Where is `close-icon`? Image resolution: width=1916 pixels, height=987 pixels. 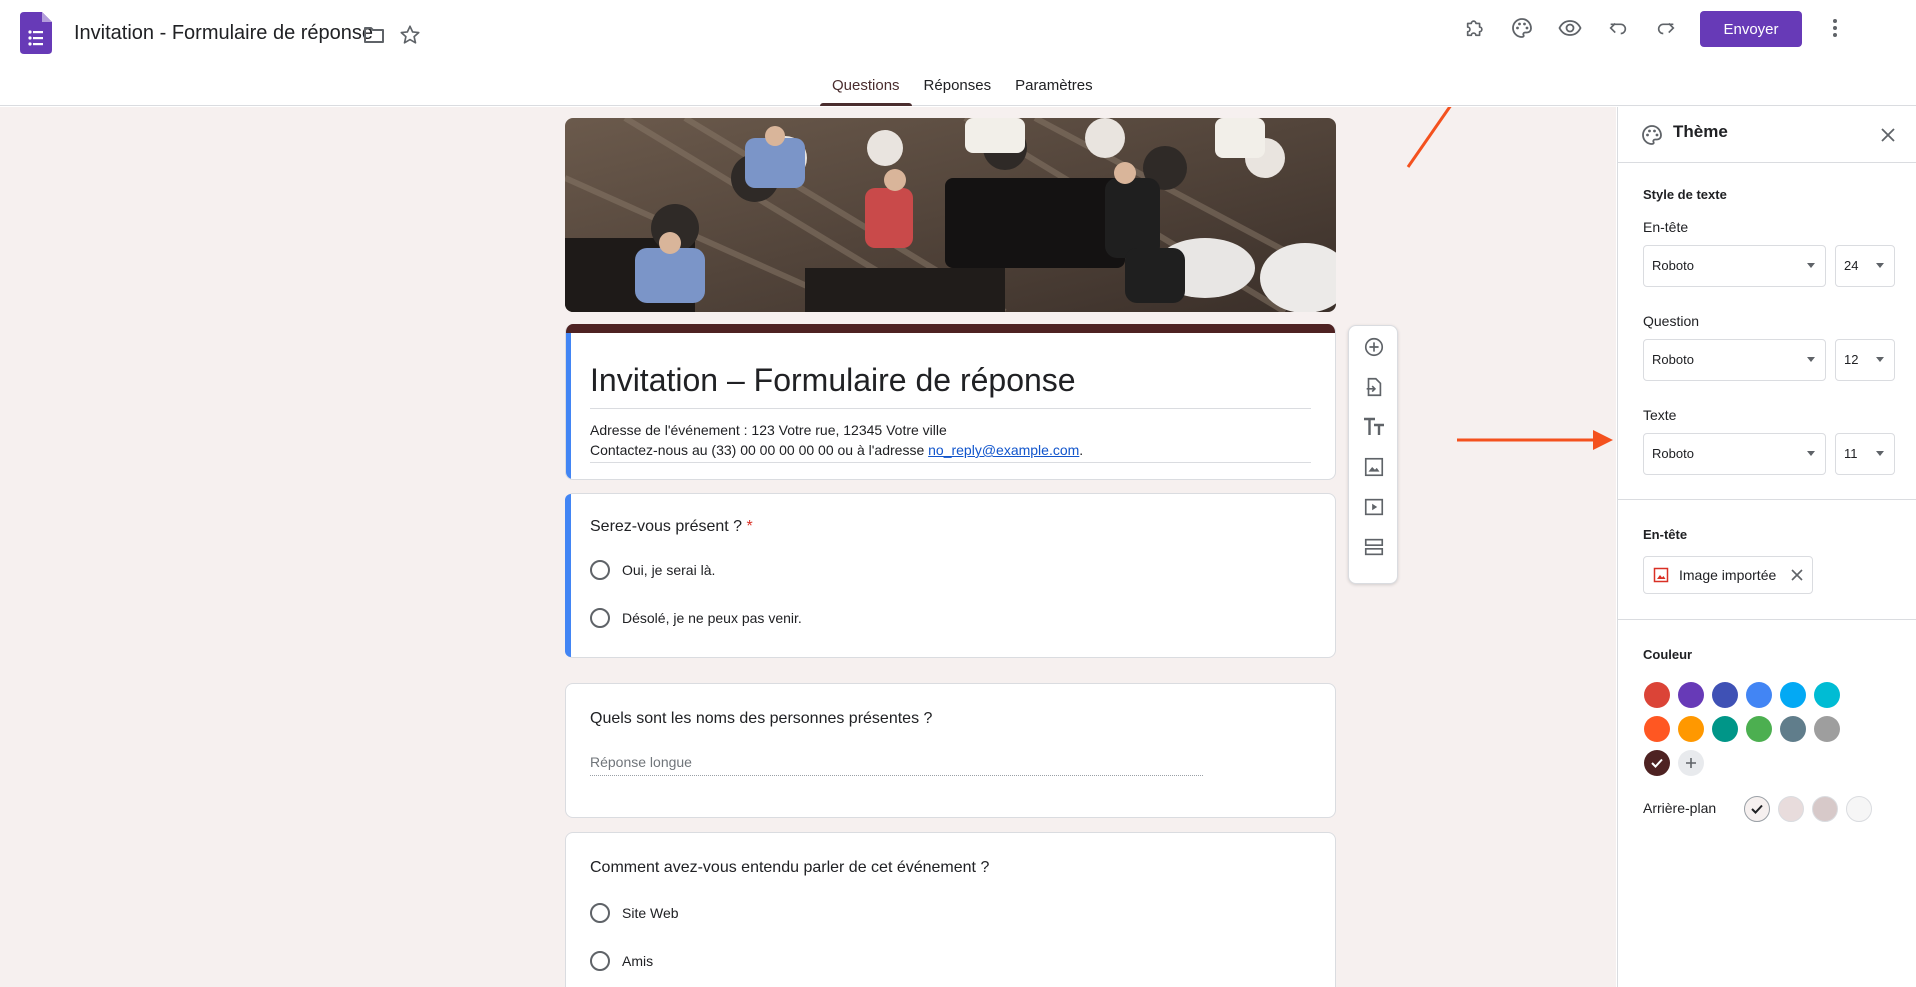
close-icon is located at coordinates (1888, 135).